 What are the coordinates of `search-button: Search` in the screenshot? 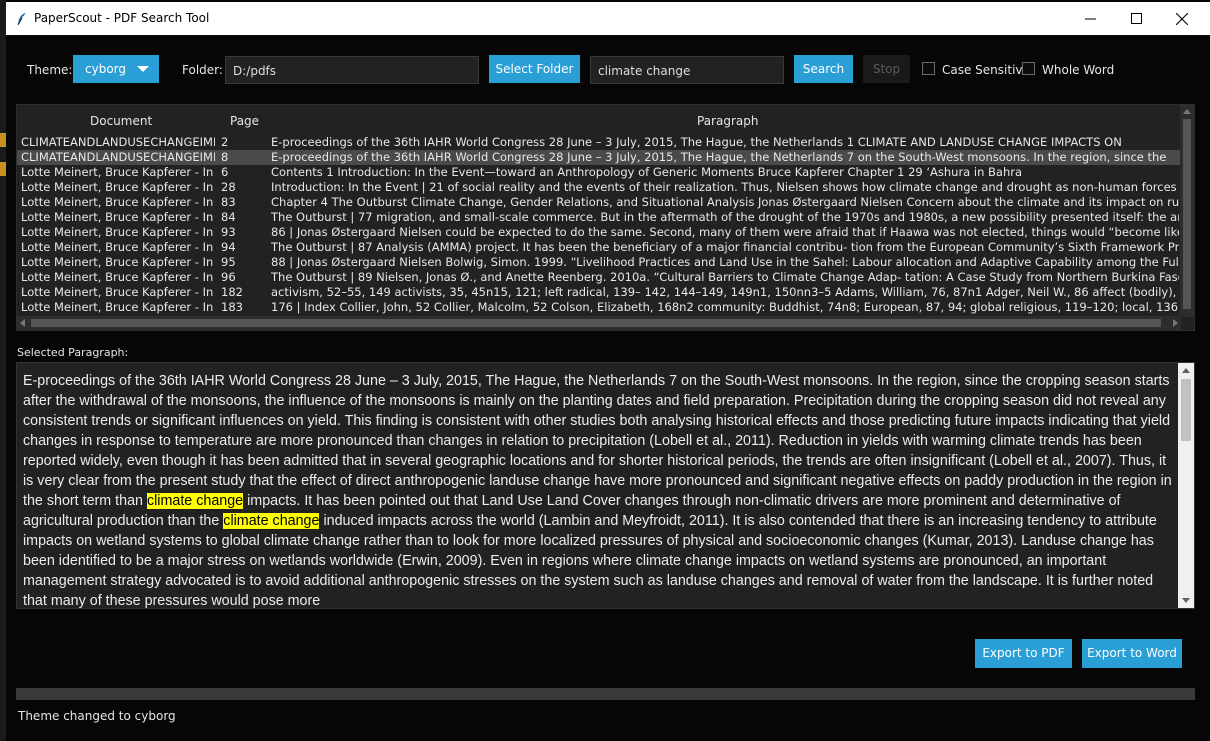 It's located at (823, 69).